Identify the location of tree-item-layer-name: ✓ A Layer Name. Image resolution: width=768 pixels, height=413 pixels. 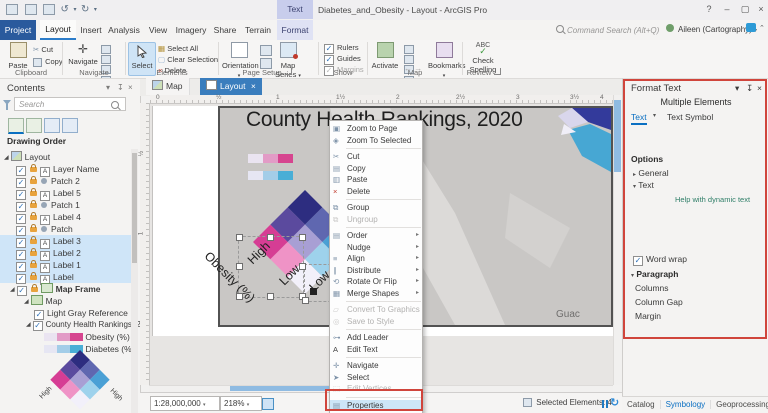
(65, 170).